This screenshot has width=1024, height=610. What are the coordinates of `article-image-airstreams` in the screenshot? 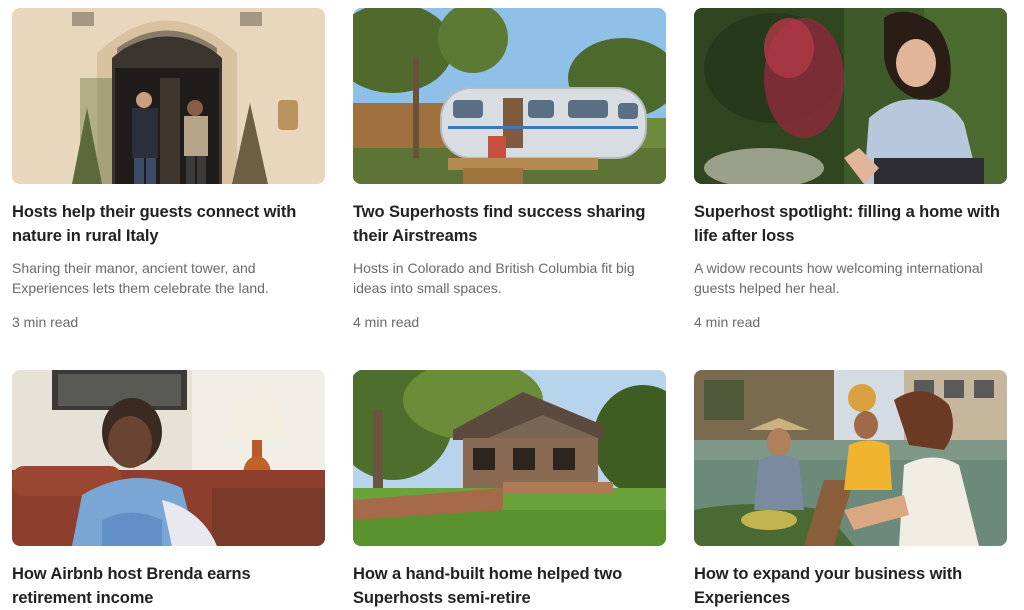 It's located at (509, 96).